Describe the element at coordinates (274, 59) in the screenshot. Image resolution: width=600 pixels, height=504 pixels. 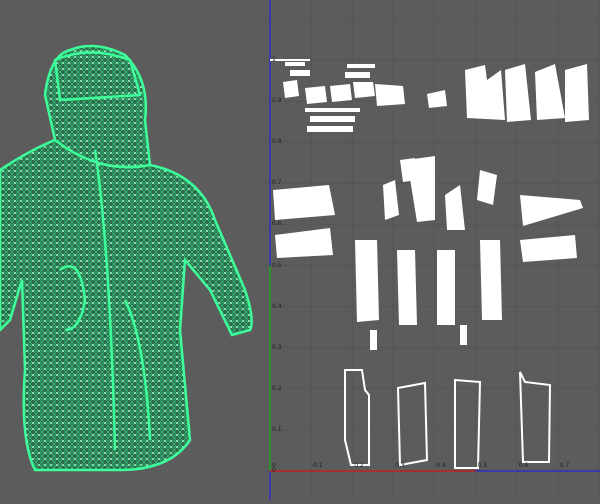
I see `y-tick-label: 1` at that location.